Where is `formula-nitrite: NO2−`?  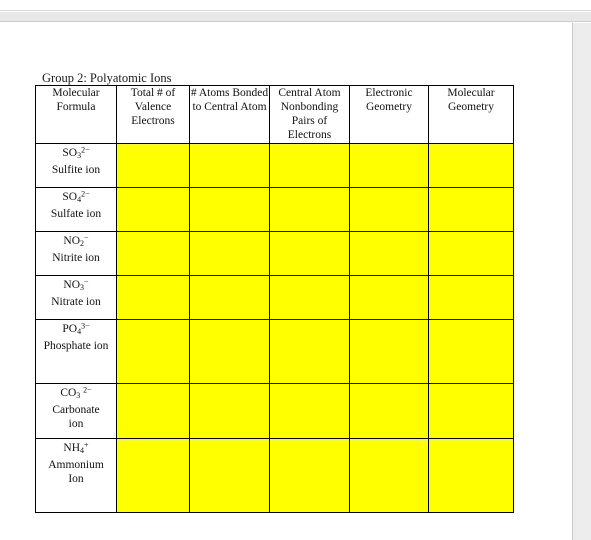
formula-nitrite: NO2− is located at coordinates (76, 241).